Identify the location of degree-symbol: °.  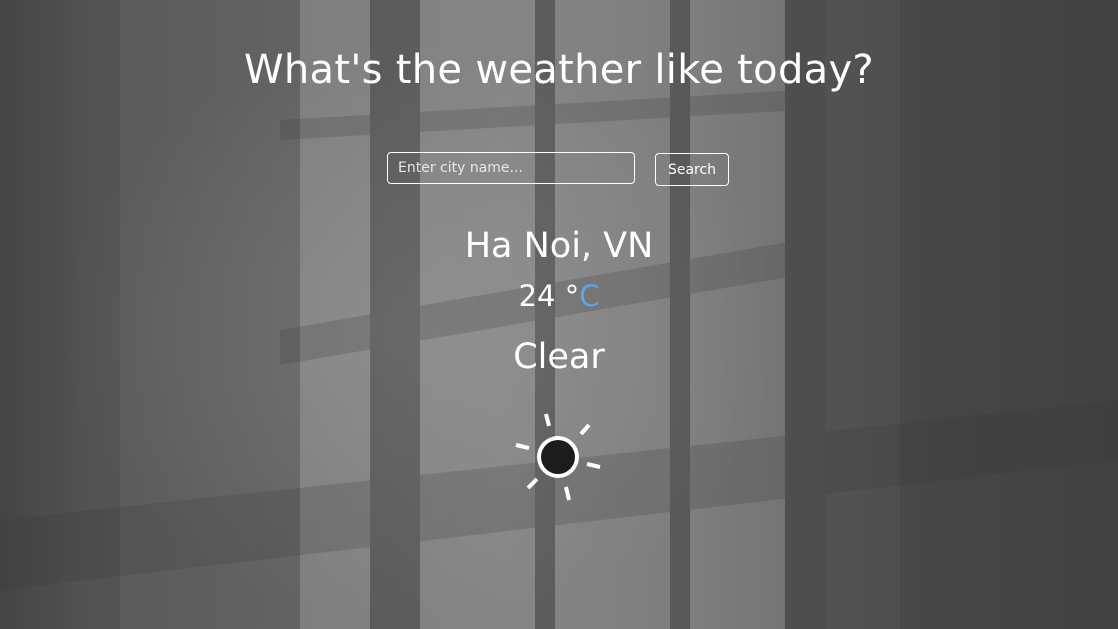
(572, 296).